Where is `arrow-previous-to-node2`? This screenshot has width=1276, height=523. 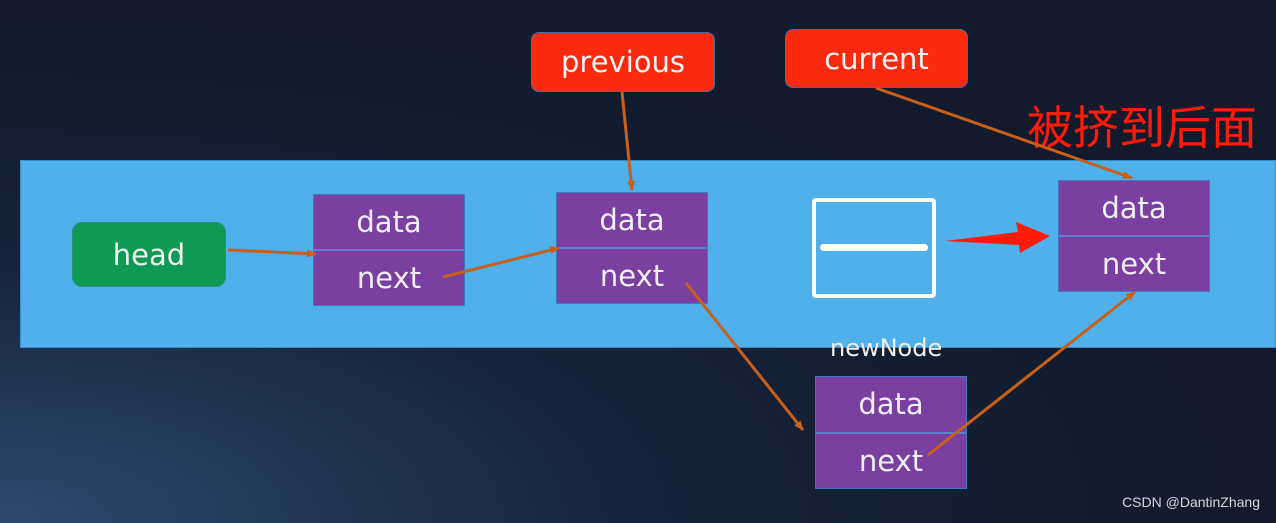
arrow-previous-to-node2 is located at coordinates (628, 141).